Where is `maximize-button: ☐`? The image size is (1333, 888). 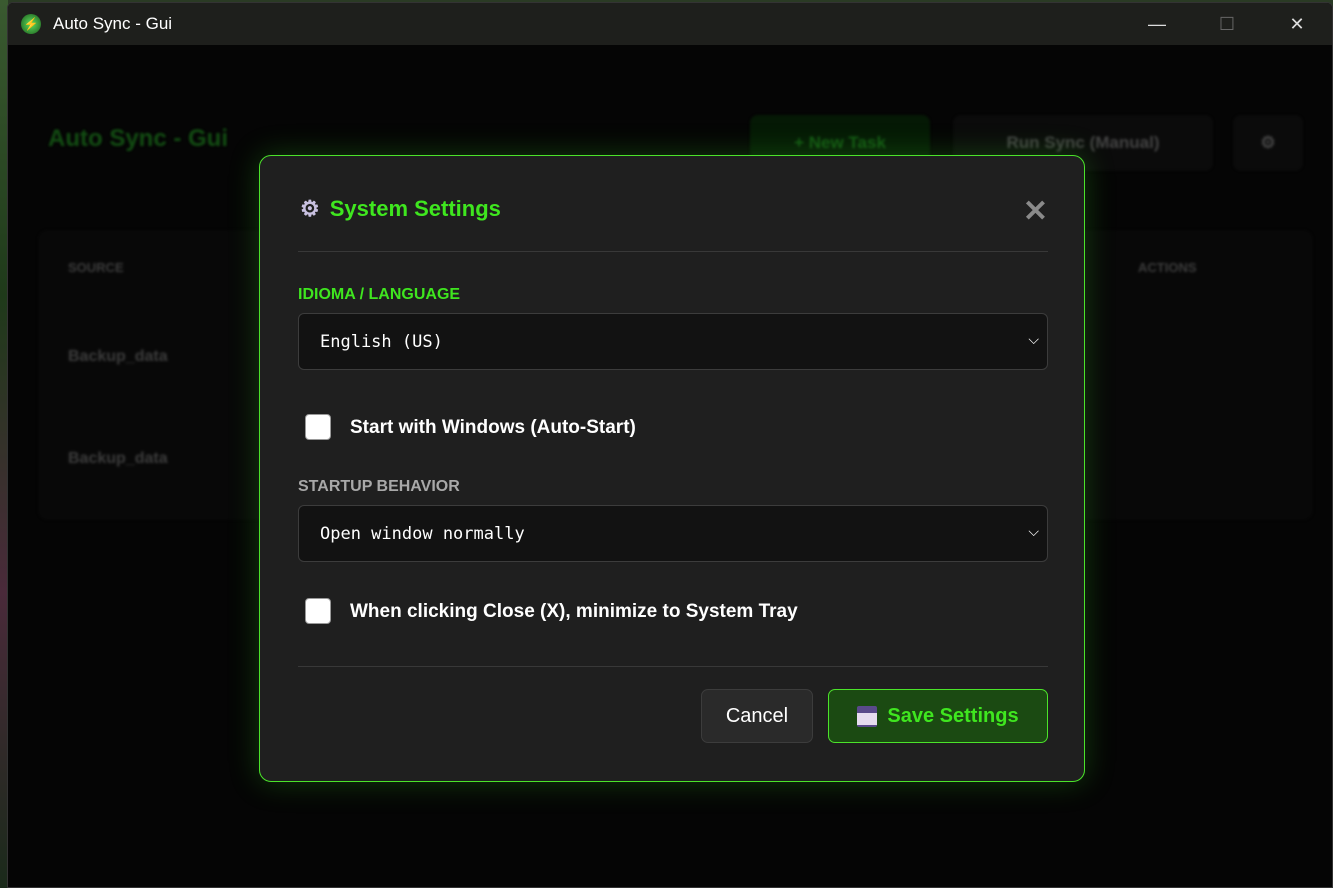
maximize-button: ☐ is located at coordinates (1227, 24).